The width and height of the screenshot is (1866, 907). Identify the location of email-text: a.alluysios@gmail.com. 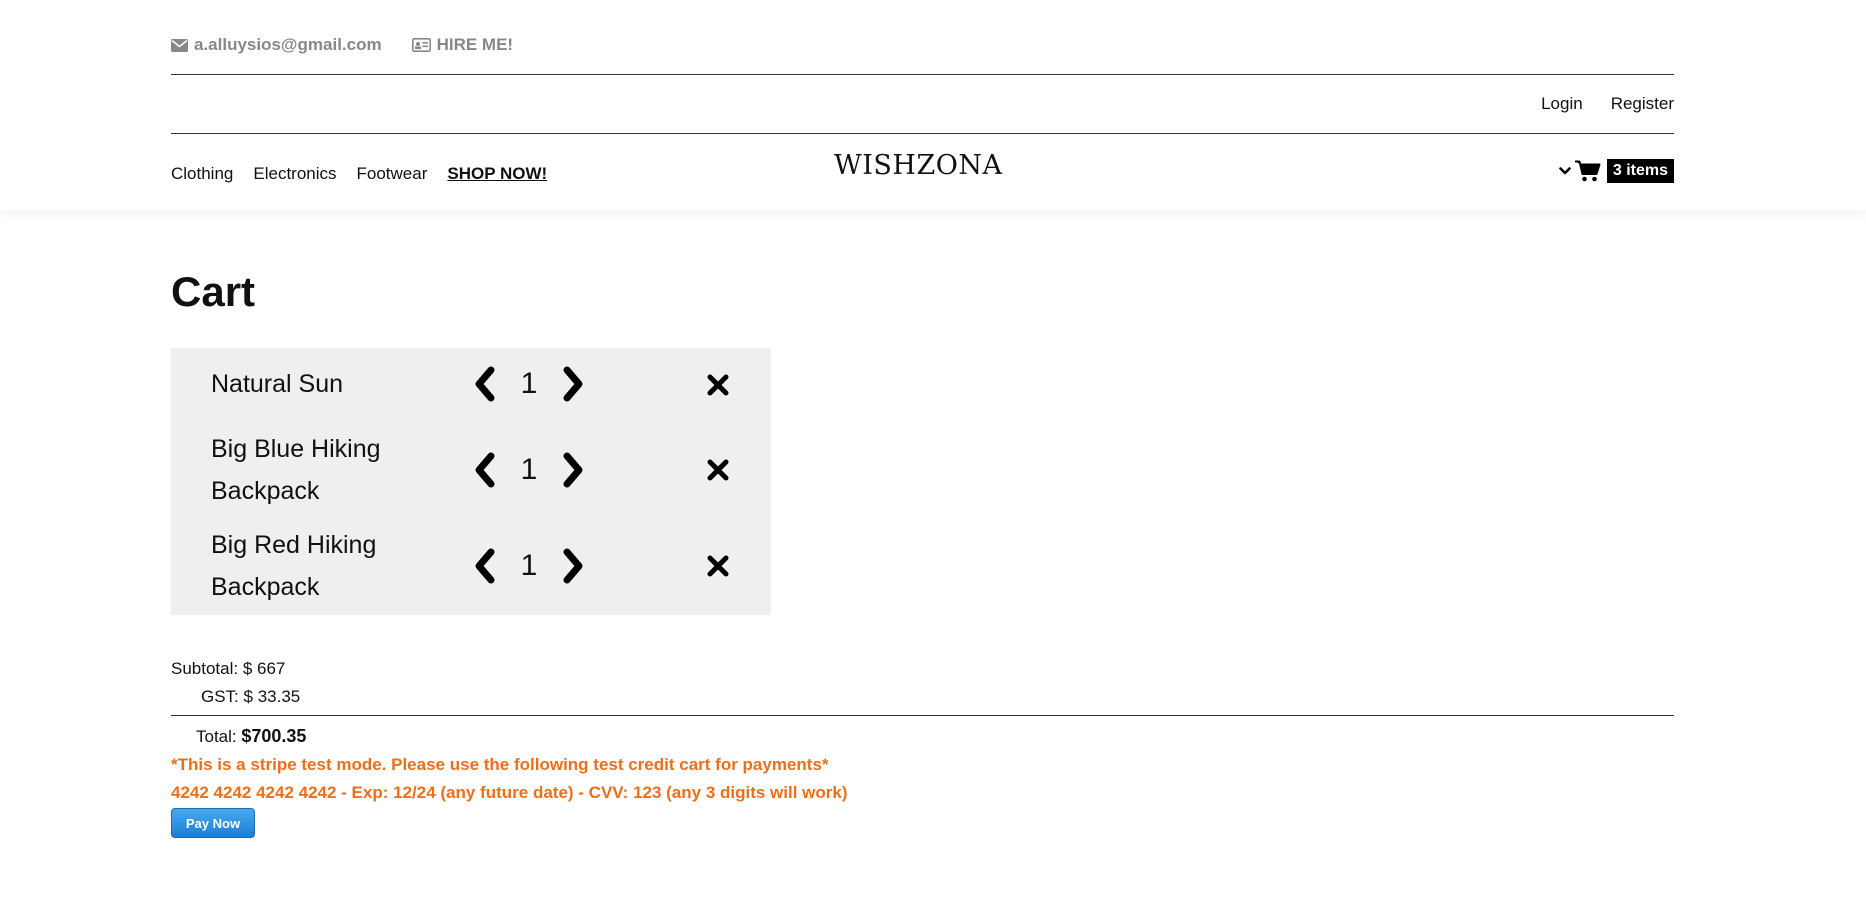
(288, 44).